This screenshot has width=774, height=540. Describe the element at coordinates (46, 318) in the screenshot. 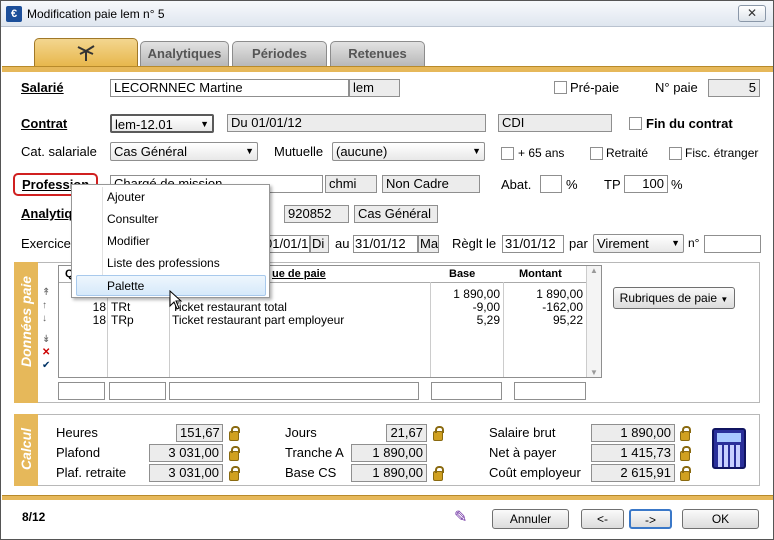

I see `arrow-down-icon: ↓` at that location.